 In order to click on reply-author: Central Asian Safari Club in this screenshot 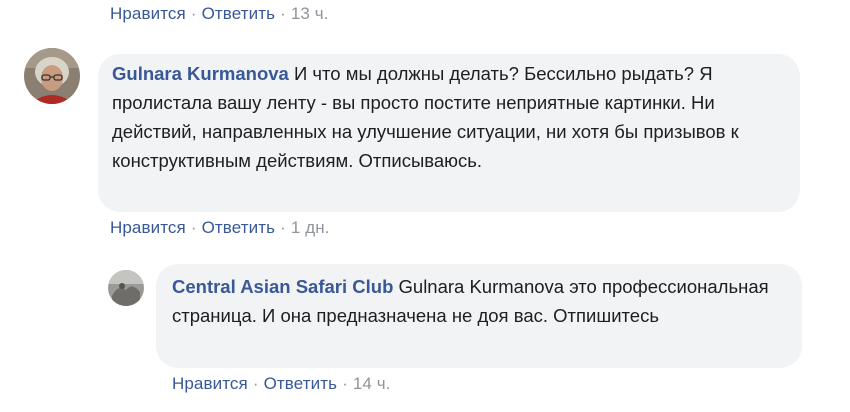, I will do `click(282, 286)`.